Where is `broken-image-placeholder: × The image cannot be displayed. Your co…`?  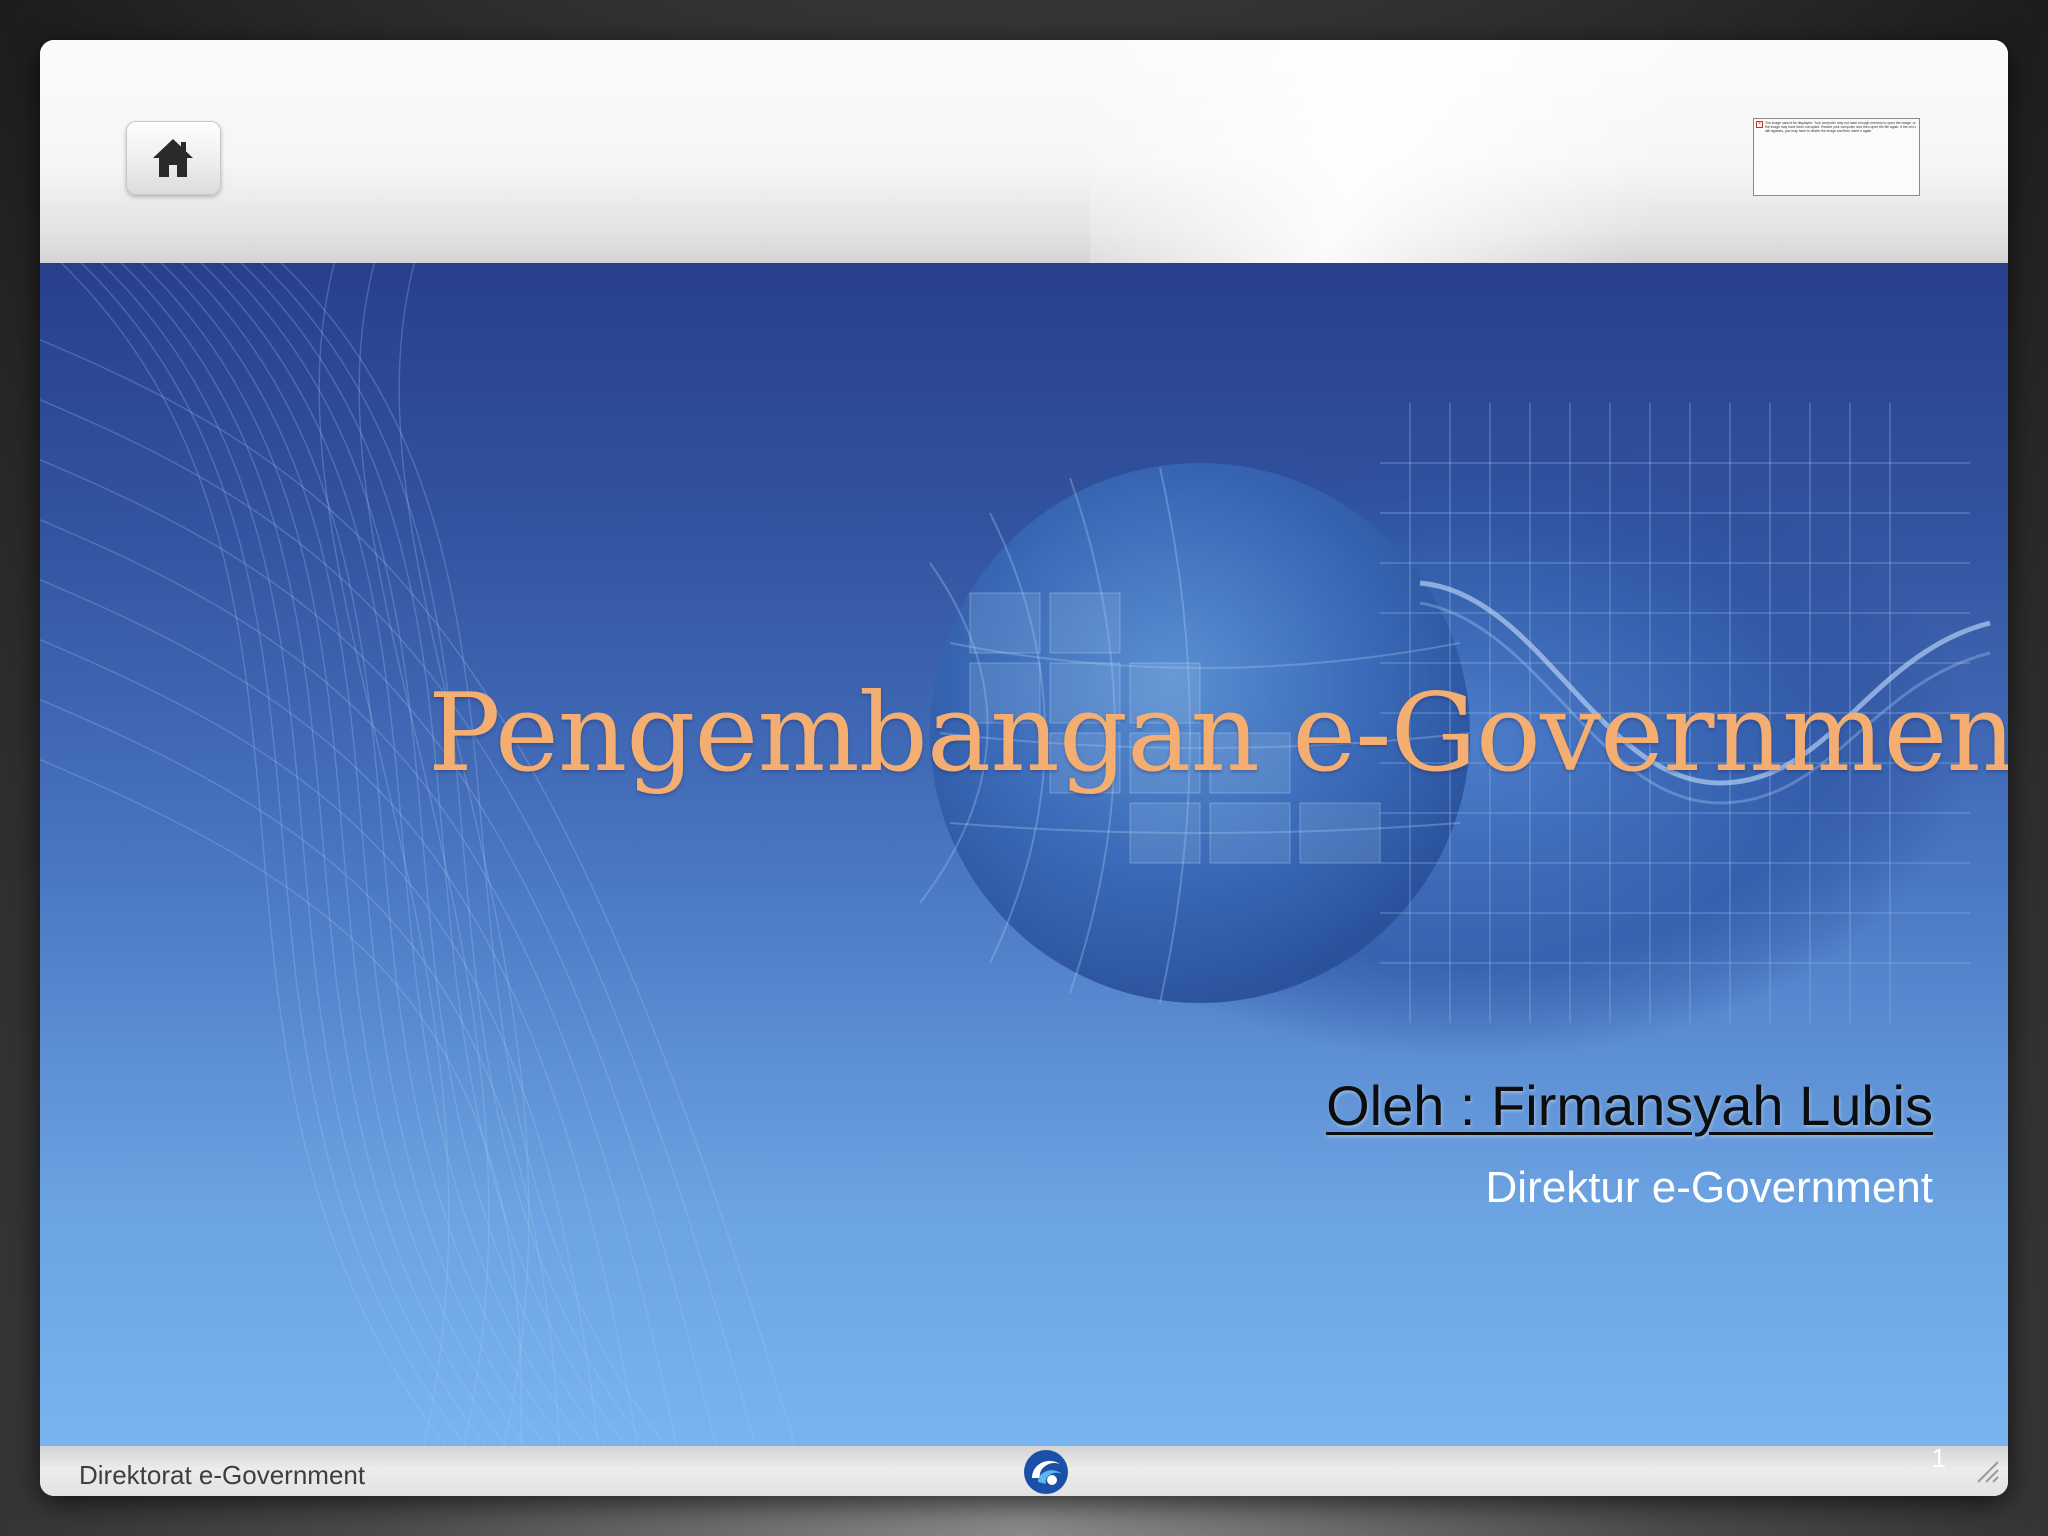 broken-image-placeholder: × The image cannot be displayed. Your co… is located at coordinates (1836, 157).